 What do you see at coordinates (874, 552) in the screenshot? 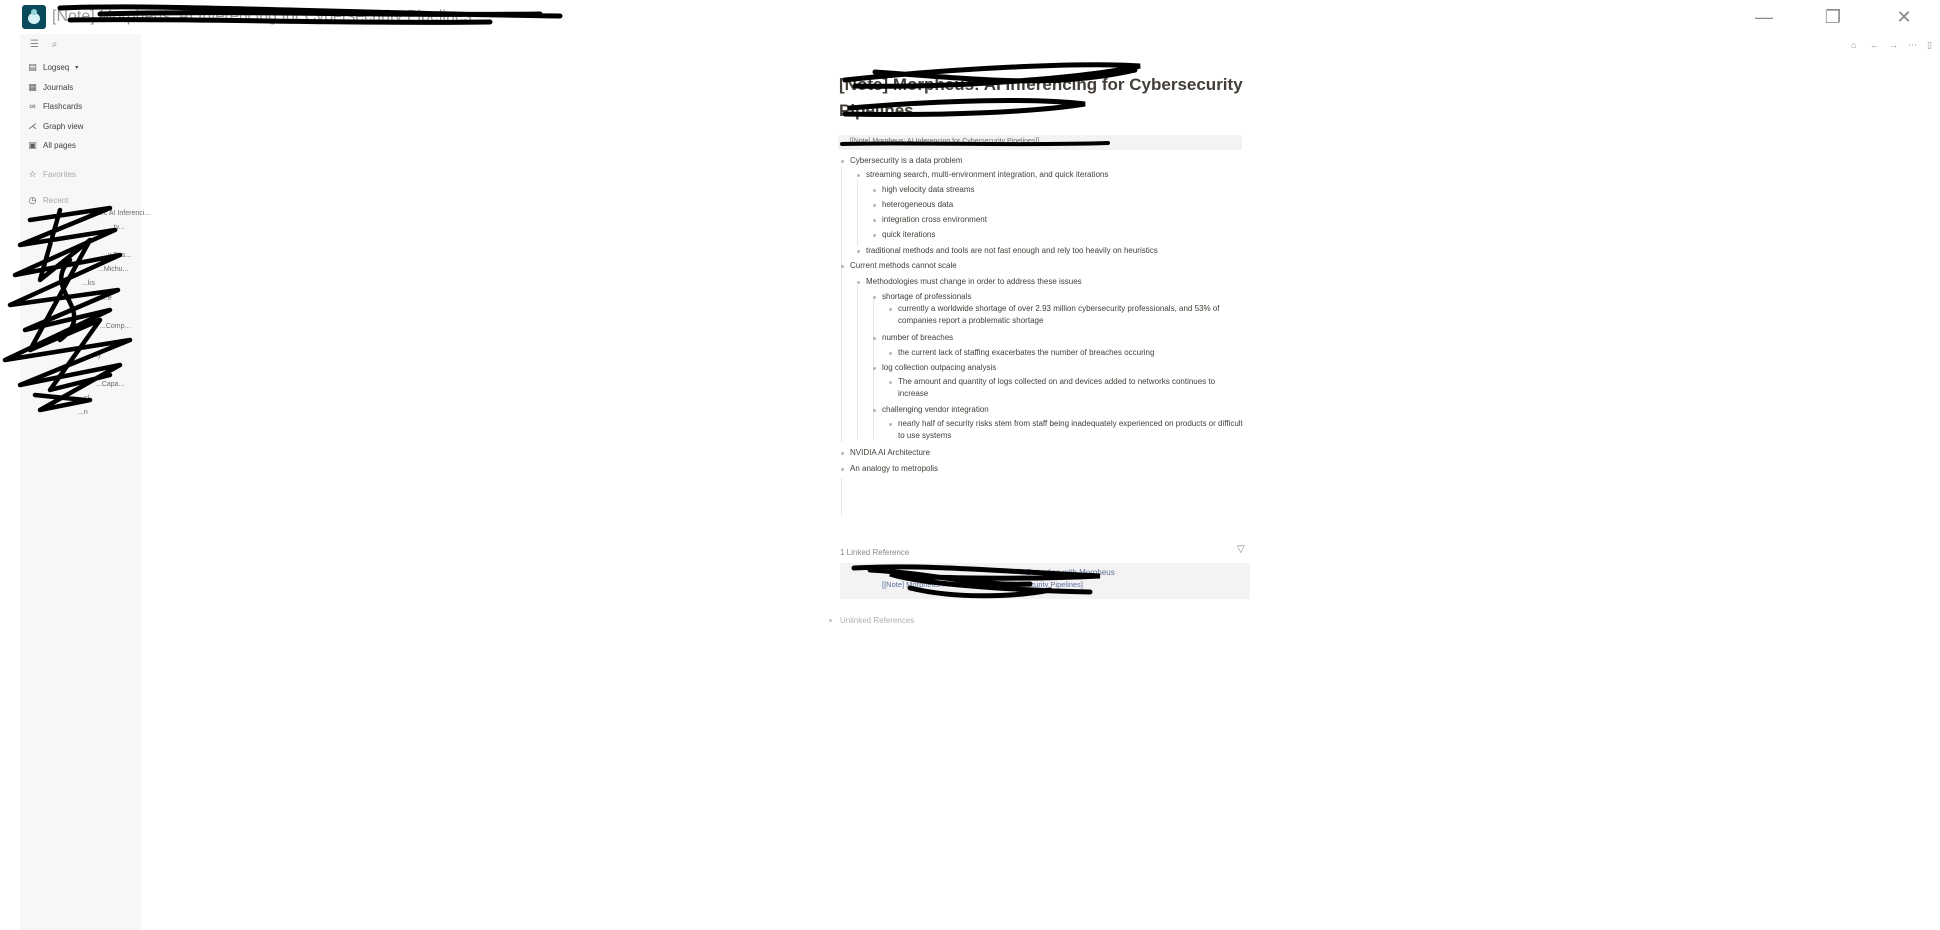
I see `linked-references-header: 1 Linked Reference` at bounding box center [874, 552].